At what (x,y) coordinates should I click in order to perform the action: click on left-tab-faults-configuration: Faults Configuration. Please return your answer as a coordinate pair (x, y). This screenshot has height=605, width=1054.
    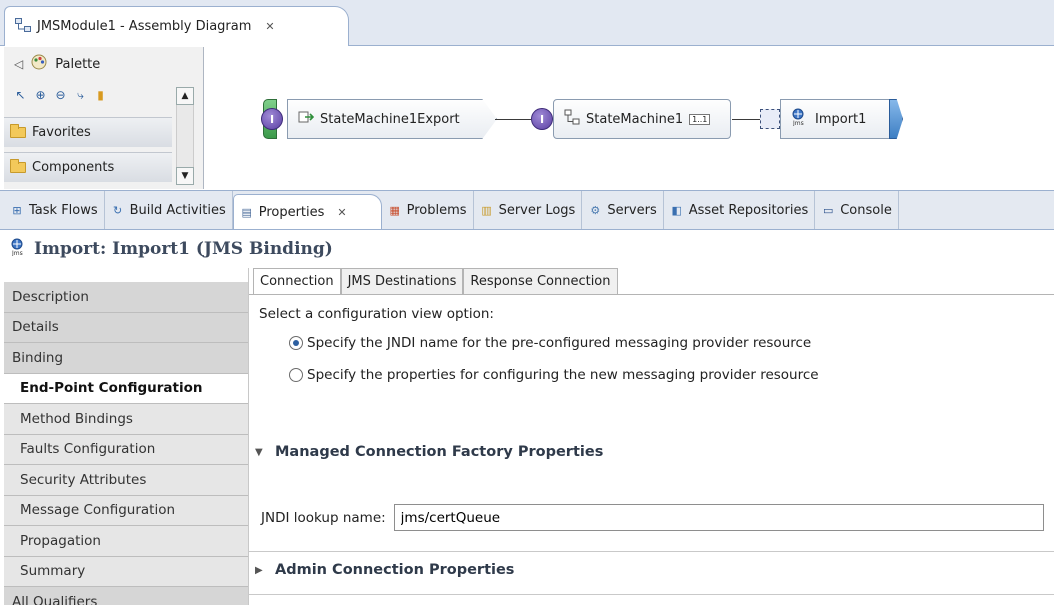
    Looking at the image, I should click on (126, 449).